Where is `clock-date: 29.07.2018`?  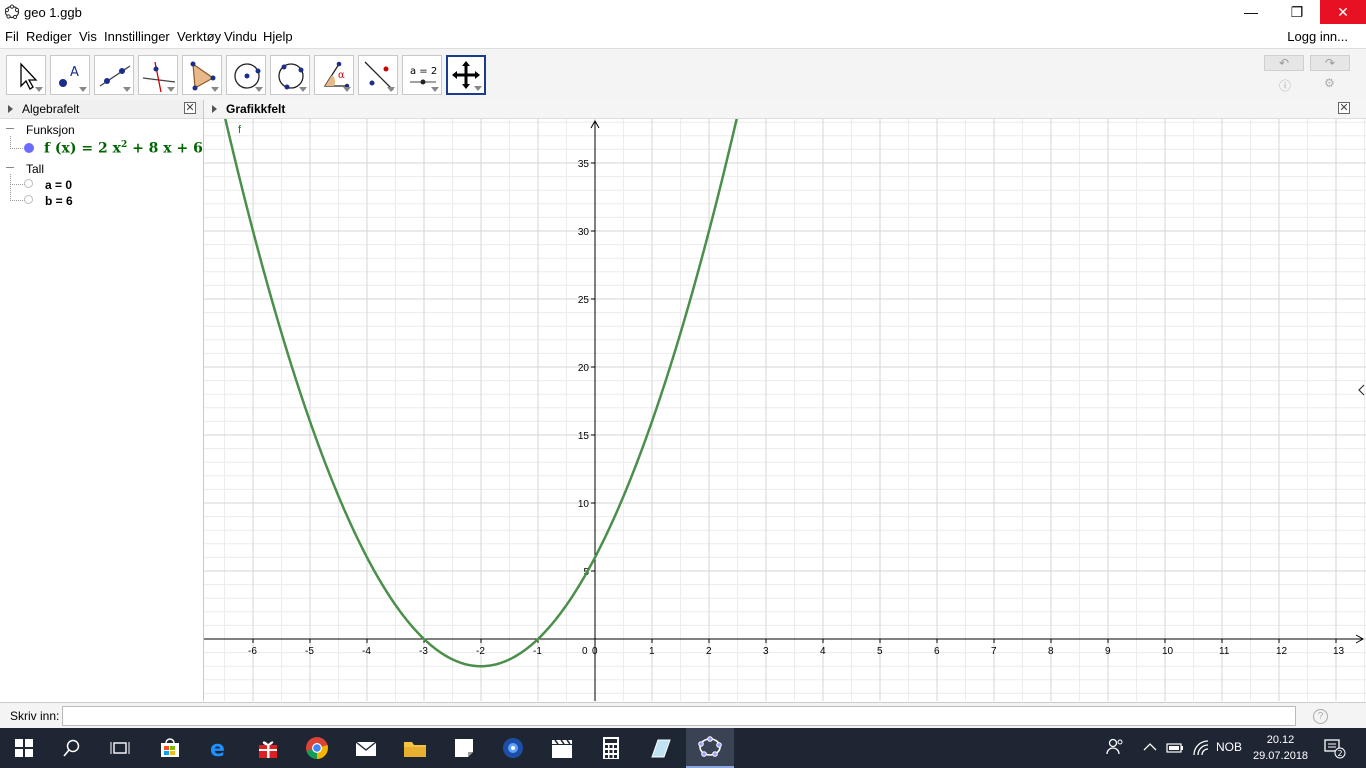
clock-date: 29.07.2018 is located at coordinates (1281, 756).